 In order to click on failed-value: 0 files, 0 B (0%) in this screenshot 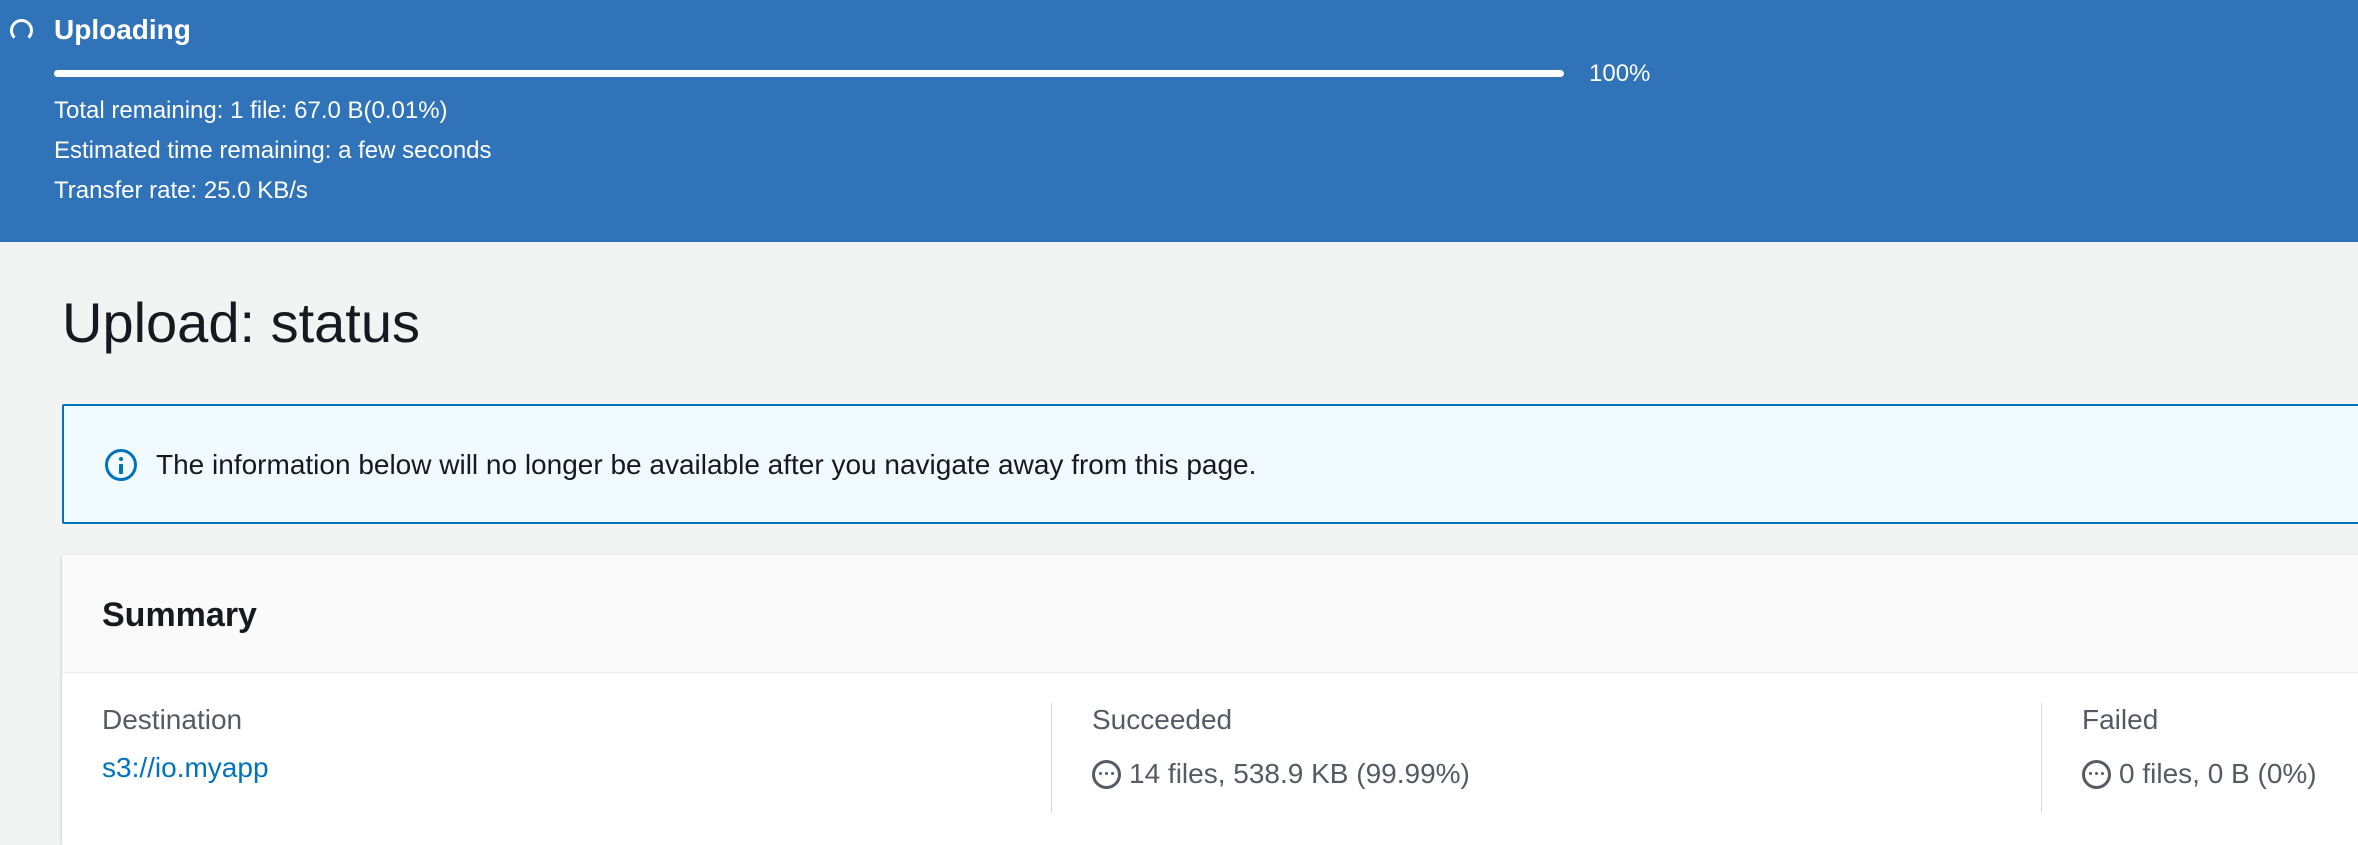, I will do `click(2218, 773)`.